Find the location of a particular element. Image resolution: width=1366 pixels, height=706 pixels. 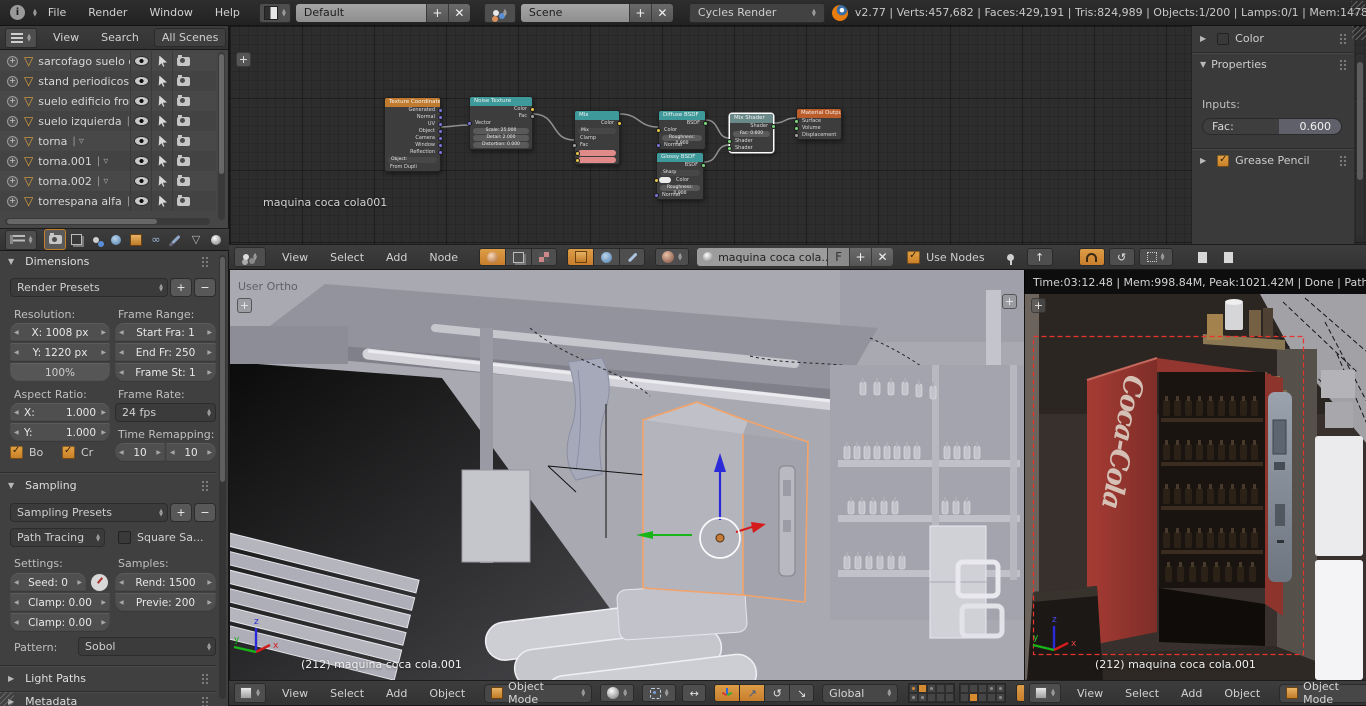

menu-item: Render is located at coordinates (107, 12).